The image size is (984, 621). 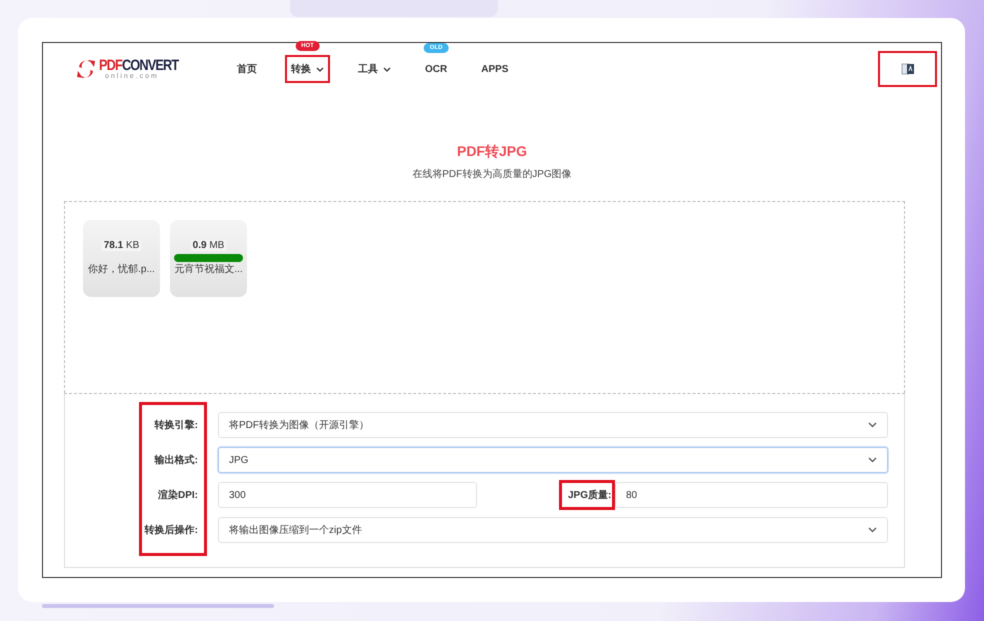 What do you see at coordinates (492, 174) in the screenshot?
I see `page-subtitle: 在线将PDF转换为高质量的JPG图像` at bounding box center [492, 174].